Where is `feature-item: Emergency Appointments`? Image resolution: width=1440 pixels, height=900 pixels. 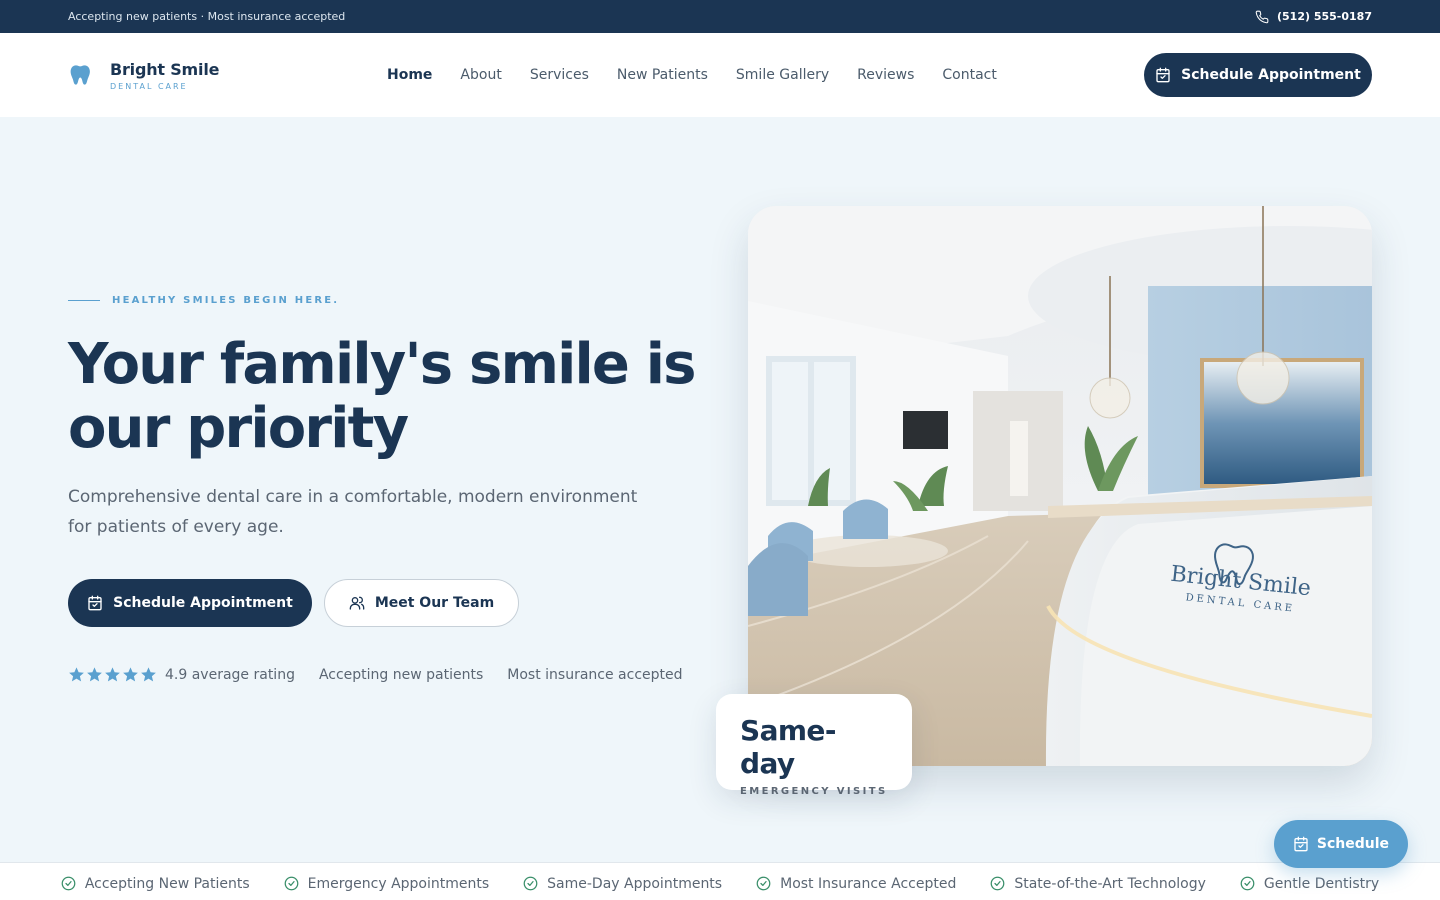
feature-item: Emergency Appointments is located at coordinates (387, 883).